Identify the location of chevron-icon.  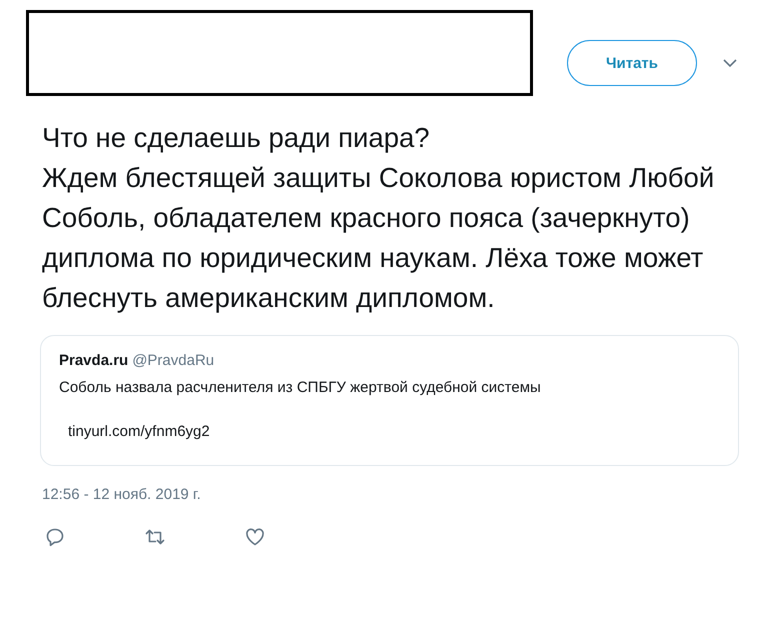
(730, 63).